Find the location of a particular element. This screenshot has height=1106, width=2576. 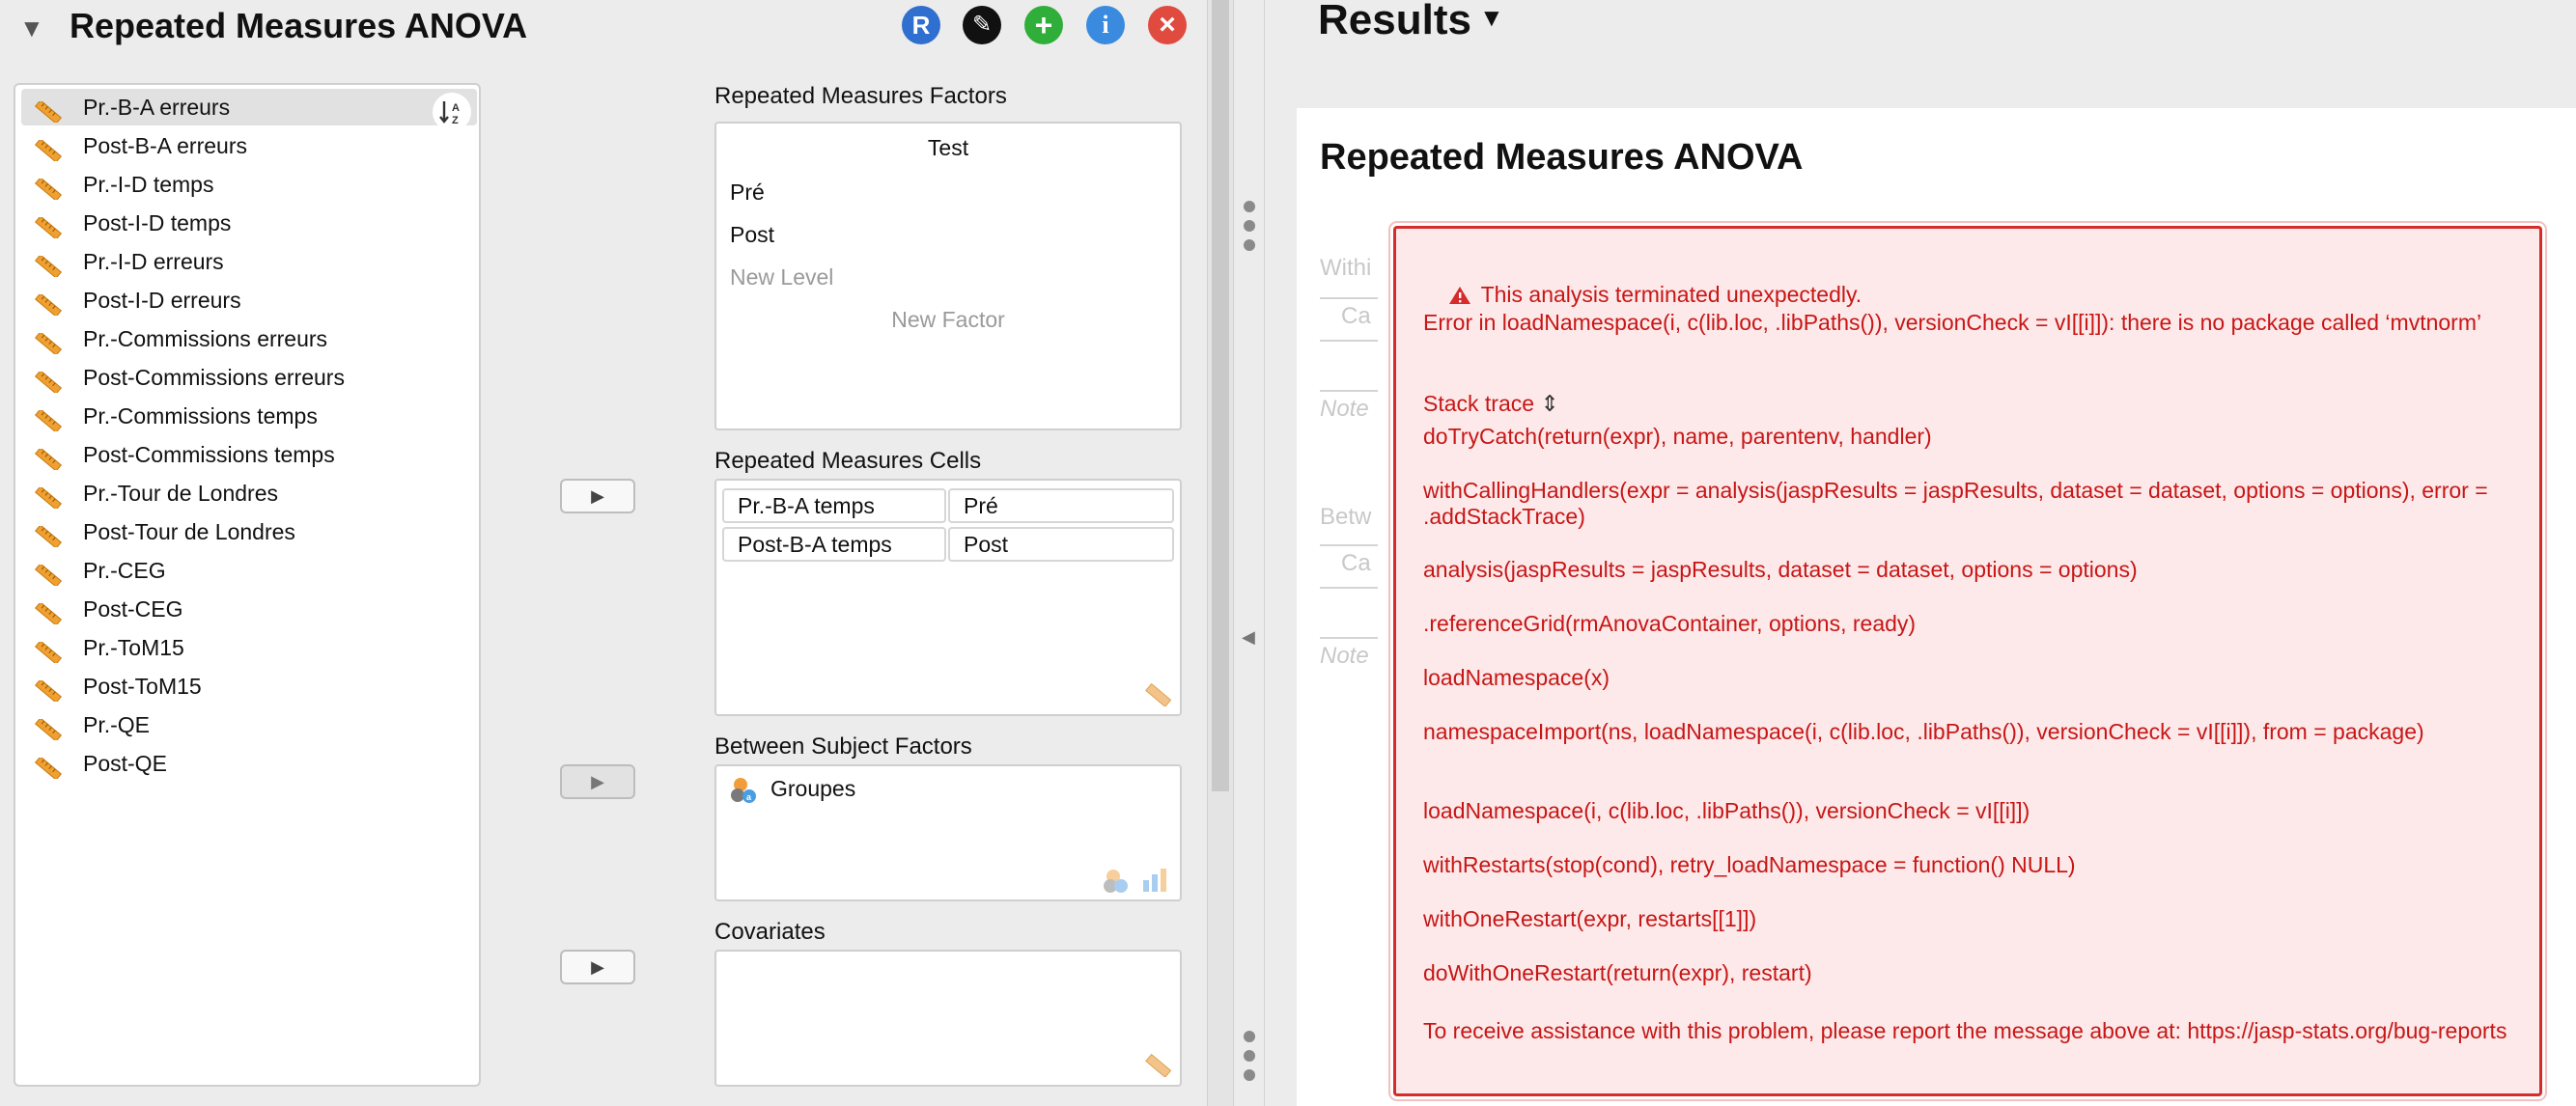

variable-item: Pr.-ToM15 is located at coordinates (249, 647).